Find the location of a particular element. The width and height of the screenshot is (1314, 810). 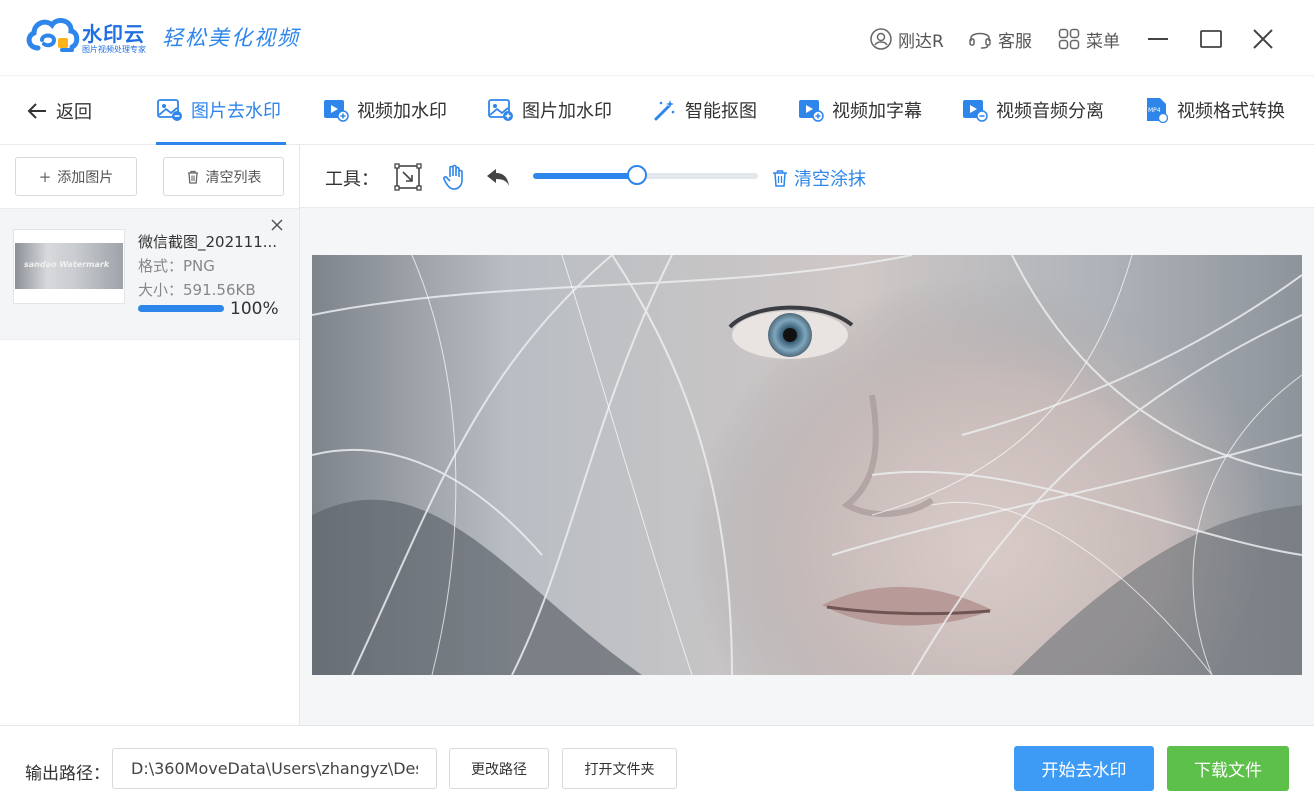

file-thumbnail: sandao Watermark is located at coordinates (69, 266).